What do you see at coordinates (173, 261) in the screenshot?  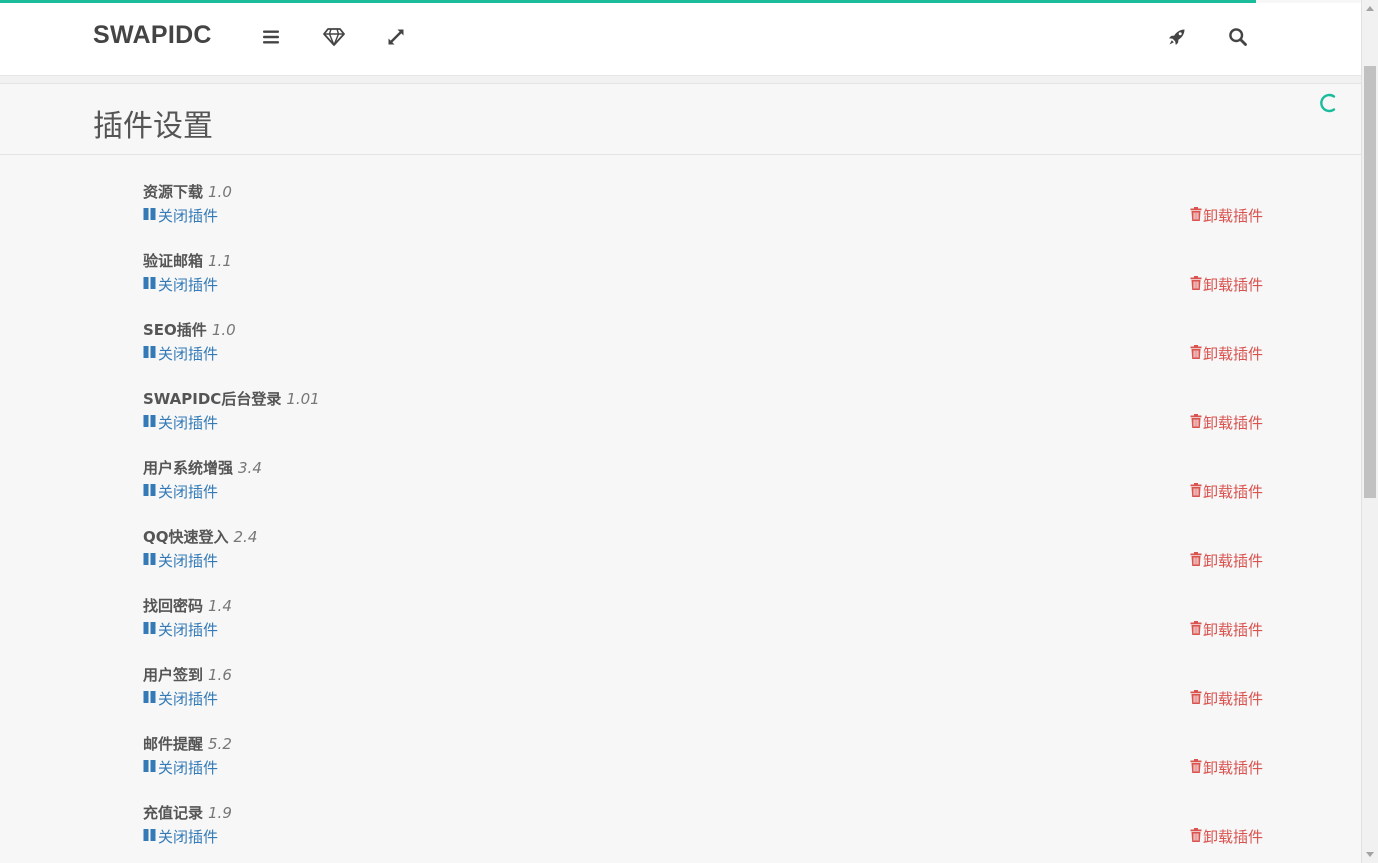 I see `plugin-name-label: 验证邮箱` at bounding box center [173, 261].